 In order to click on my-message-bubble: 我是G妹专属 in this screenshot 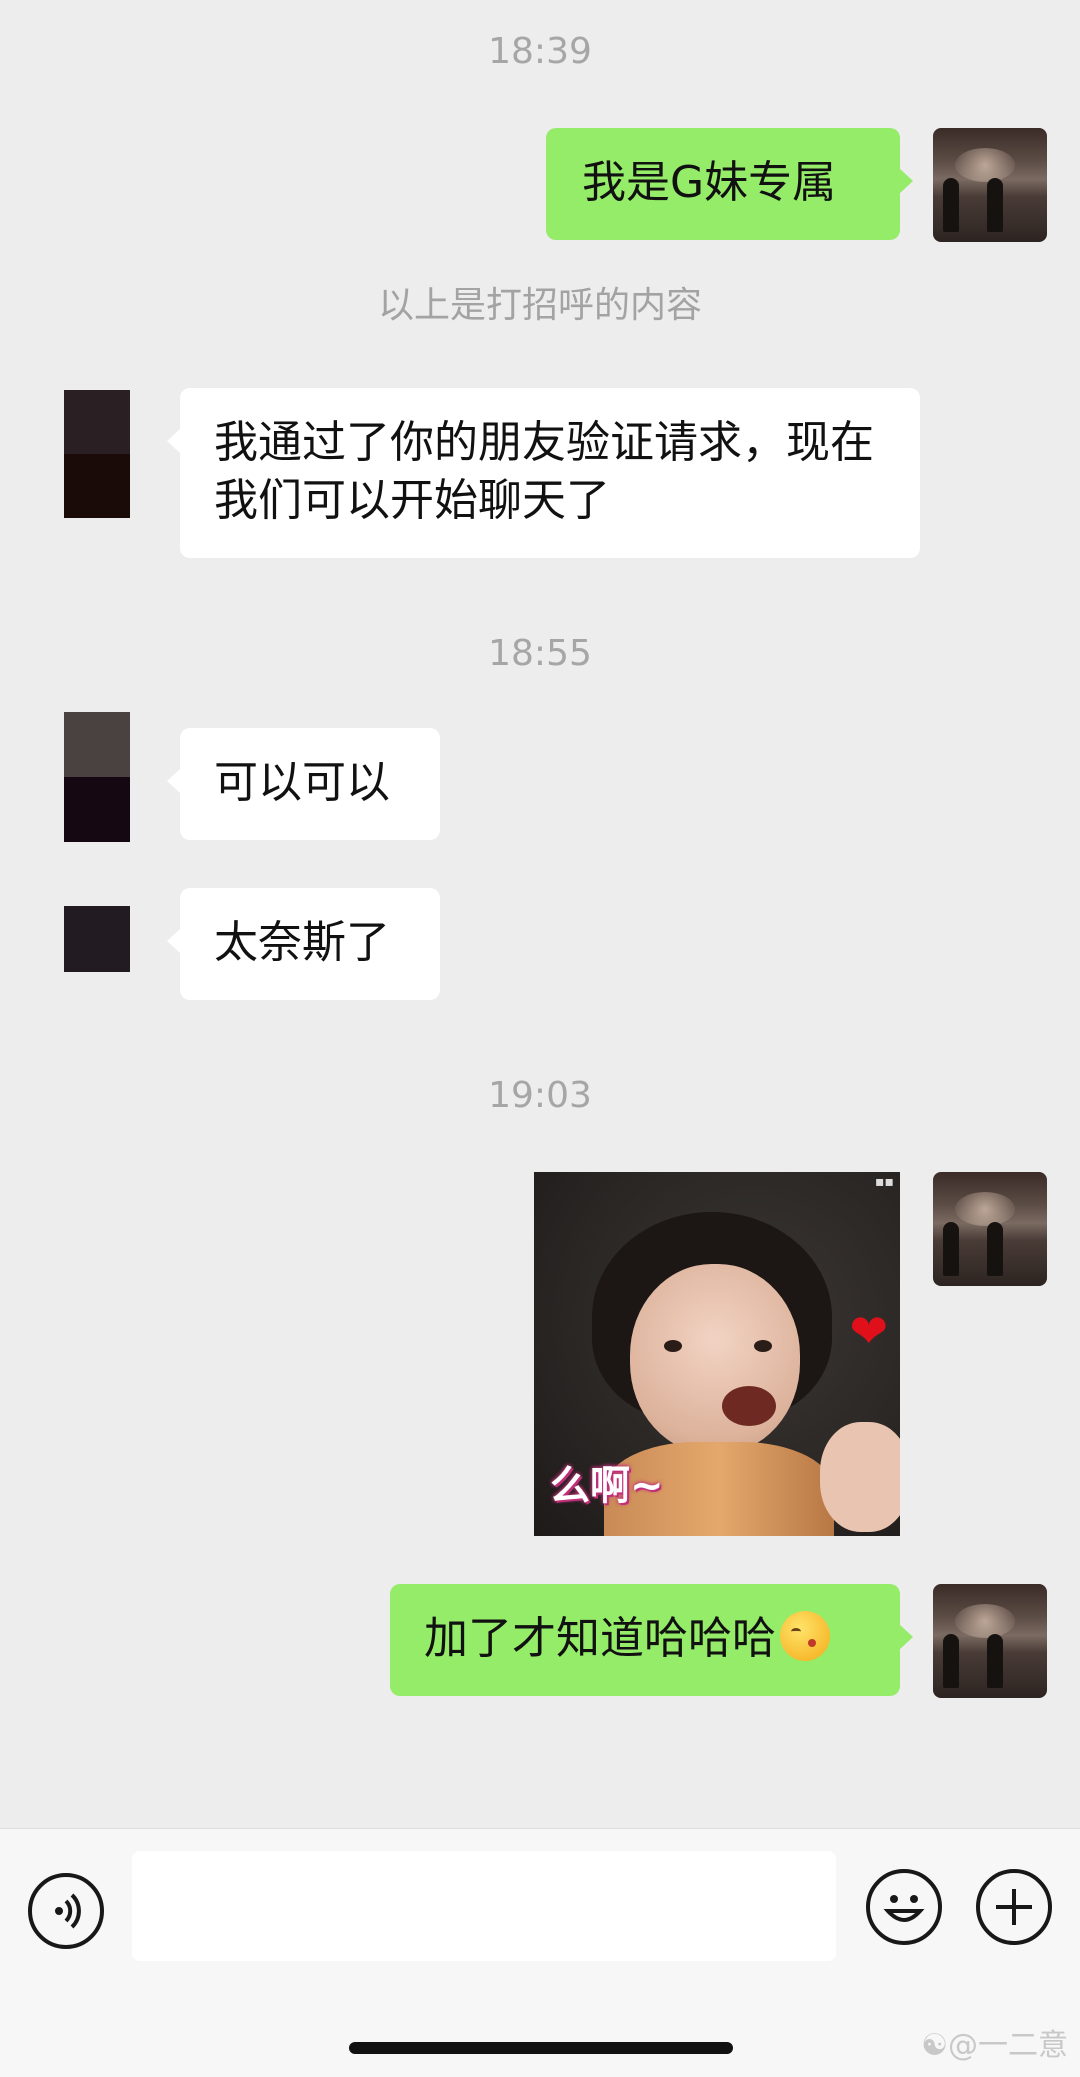, I will do `click(729, 184)`.